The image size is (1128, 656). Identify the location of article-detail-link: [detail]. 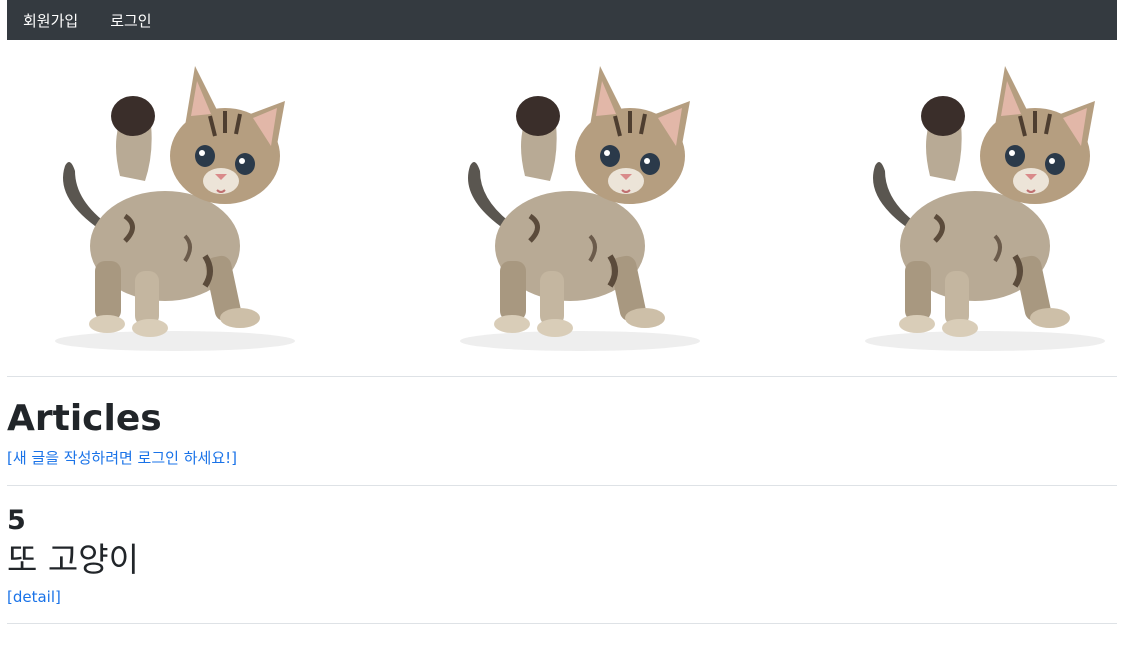
(34, 597).